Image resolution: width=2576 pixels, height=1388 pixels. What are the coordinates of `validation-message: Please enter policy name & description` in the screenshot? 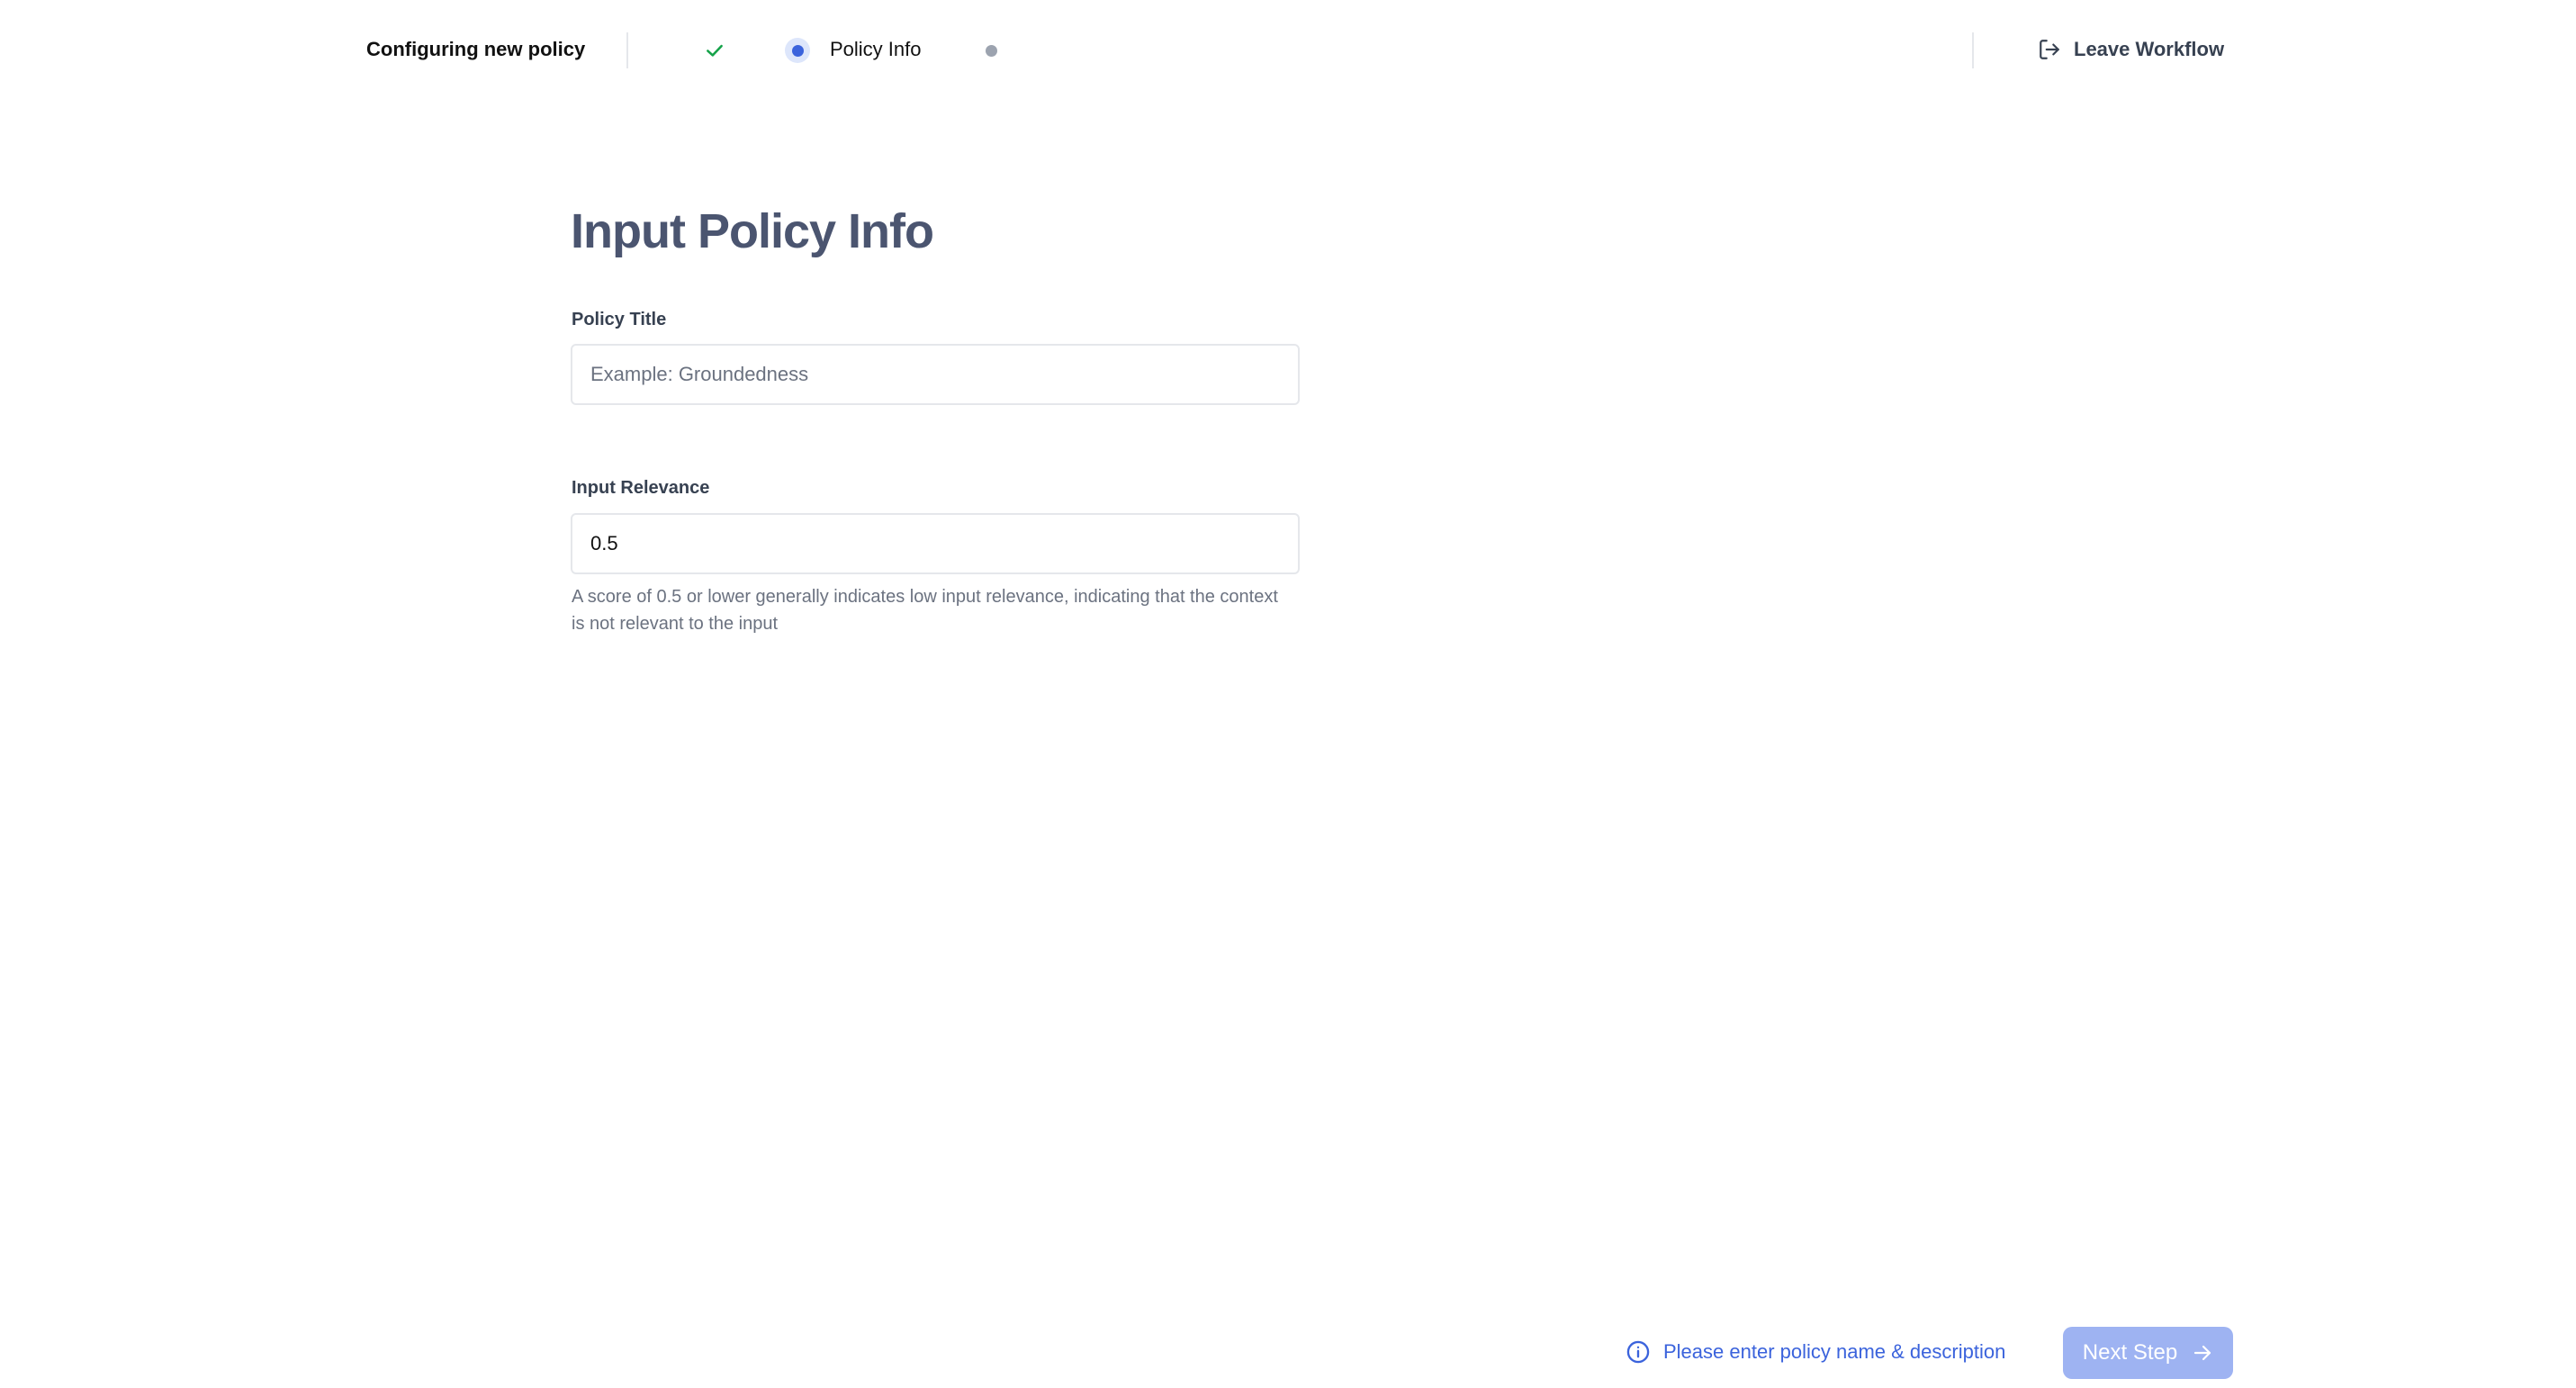 It's located at (1815, 1352).